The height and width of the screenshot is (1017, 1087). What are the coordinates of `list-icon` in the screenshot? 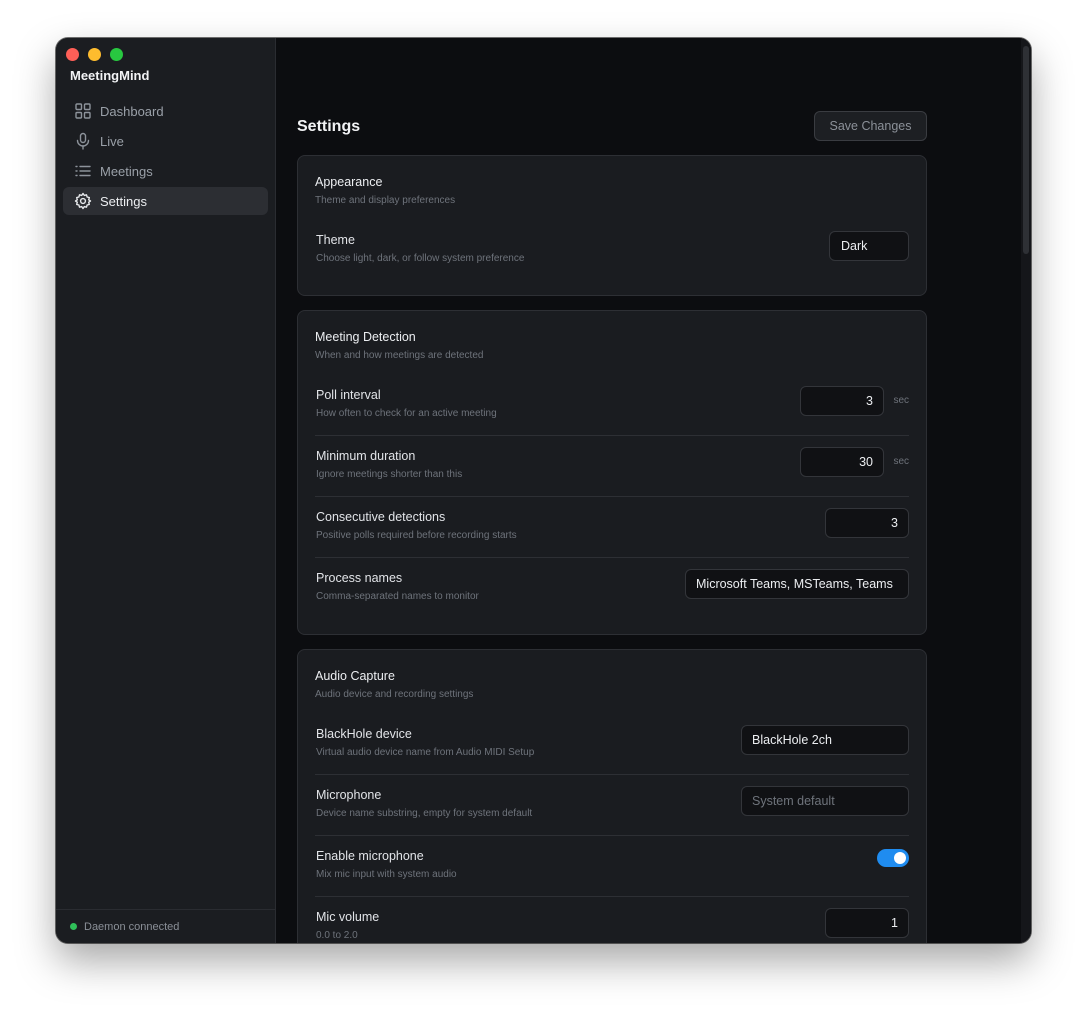 It's located at (83, 171).